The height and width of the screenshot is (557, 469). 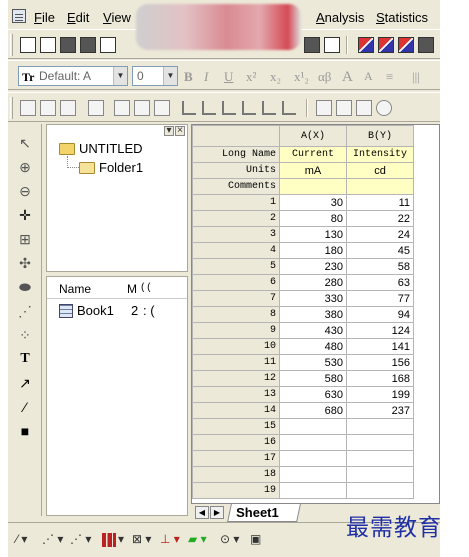 What do you see at coordinates (236, 362) in the screenshot?
I see `row-number: 11` at bounding box center [236, 362].